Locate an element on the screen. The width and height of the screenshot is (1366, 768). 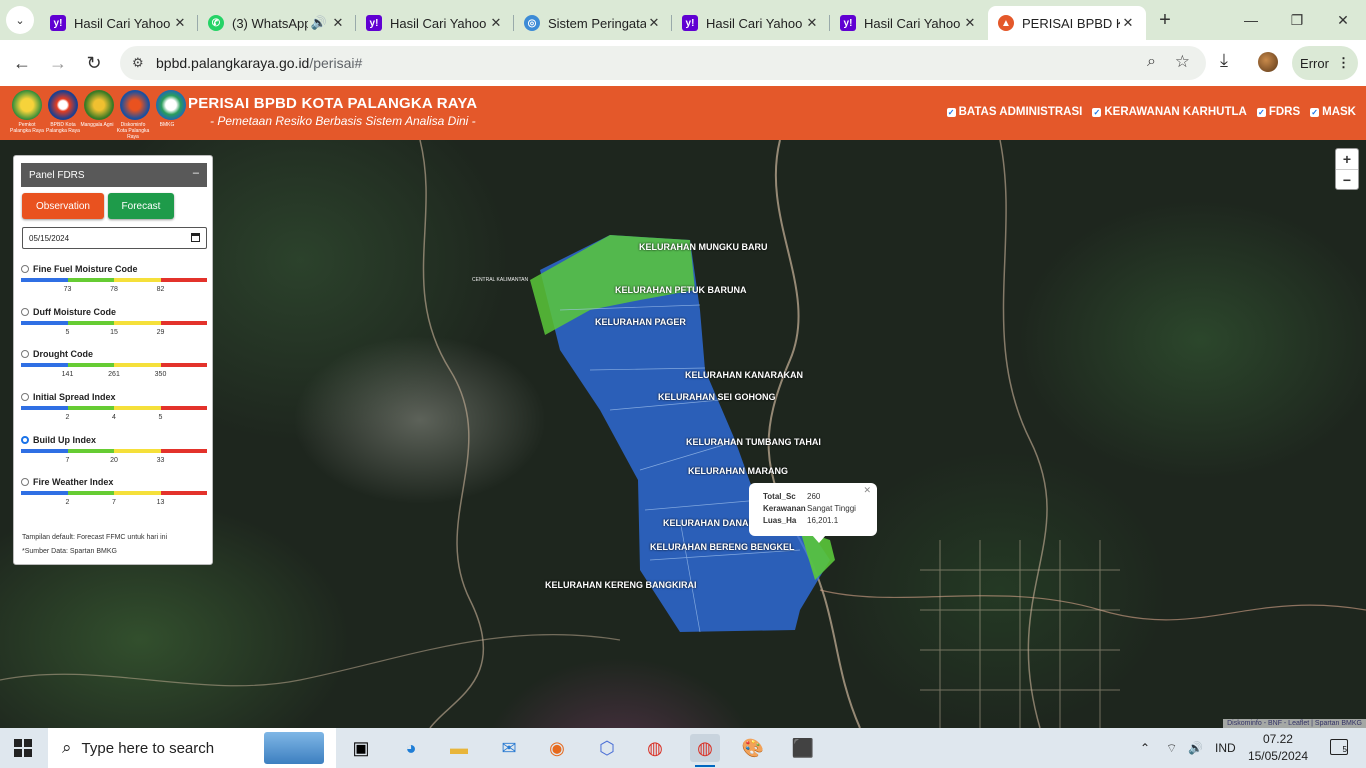
notification-icon: 5 is located at coordinates (1339, 747).